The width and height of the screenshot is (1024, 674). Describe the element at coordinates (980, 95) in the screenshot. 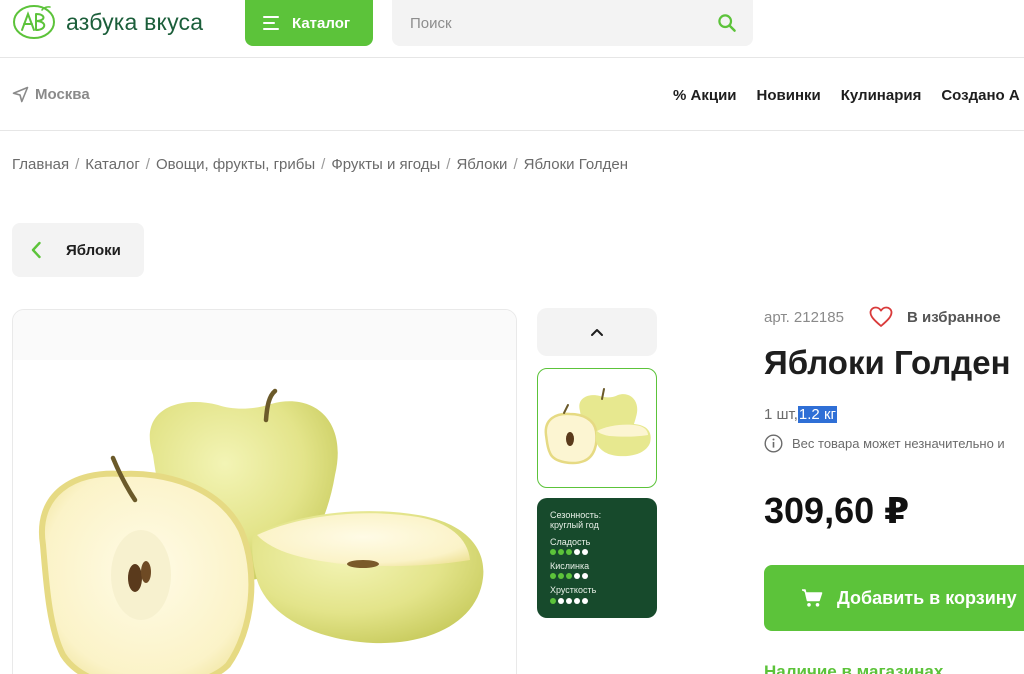

I see `menu-item-created: Создано А` at that location.